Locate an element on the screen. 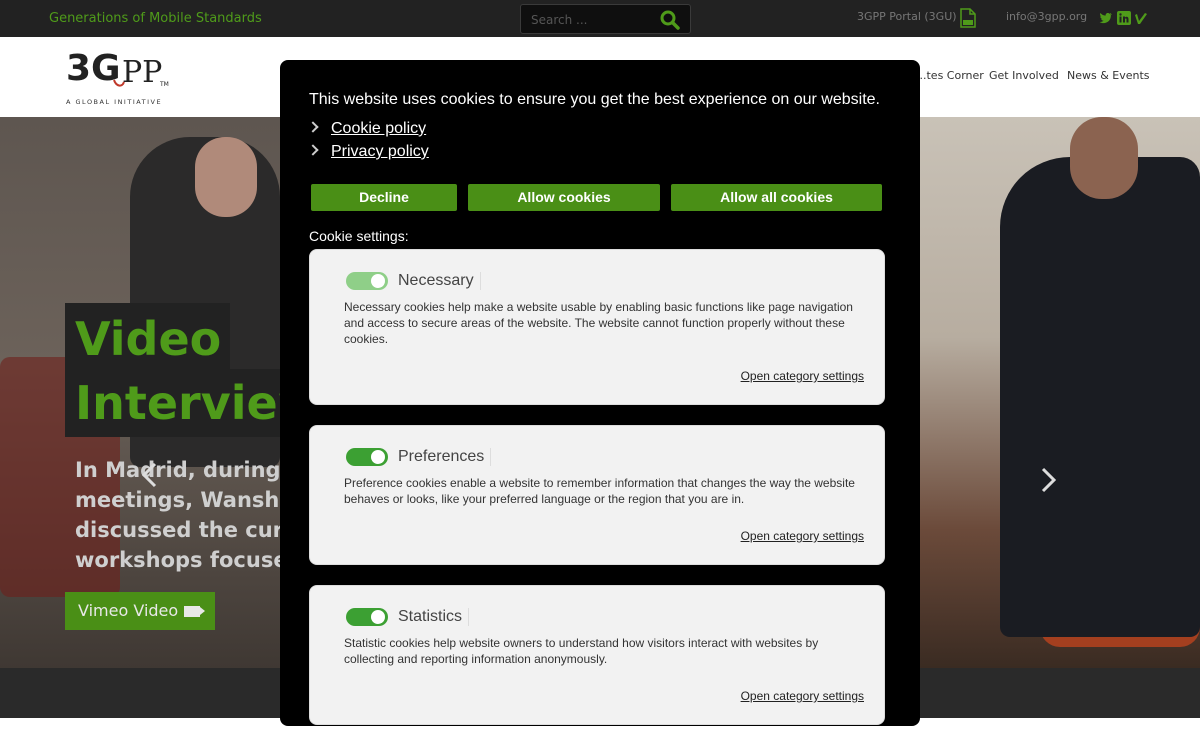 The height and width of the screenshot is (740, 1200). nav-item-members-corner: ...tes Corner is located at coordinates (950, 75).